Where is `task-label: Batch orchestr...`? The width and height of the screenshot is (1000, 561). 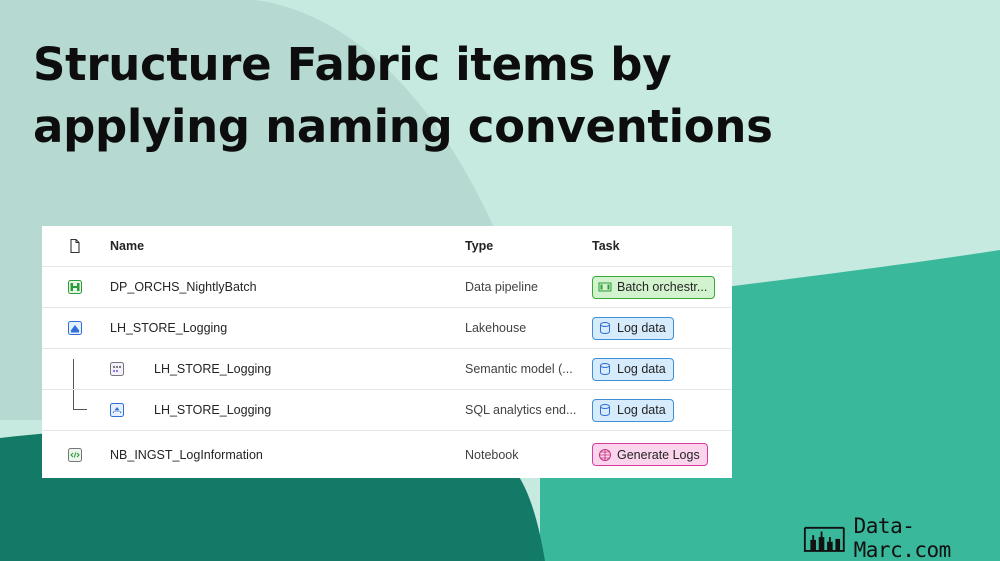
task-label: Batch orchestr... is located at coordinates (662, 287).